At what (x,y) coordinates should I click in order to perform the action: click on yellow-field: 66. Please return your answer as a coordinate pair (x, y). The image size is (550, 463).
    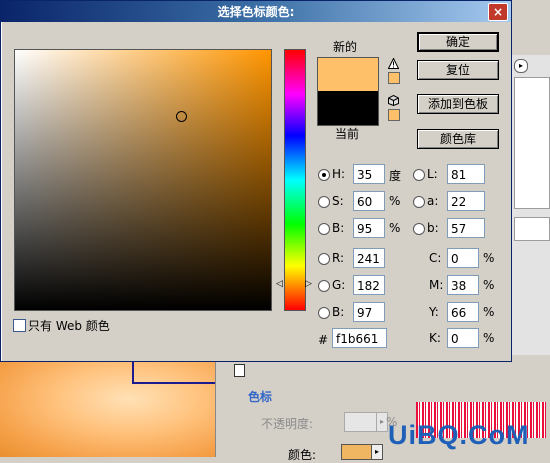
    Looking at the image, I should click on (463, 312).